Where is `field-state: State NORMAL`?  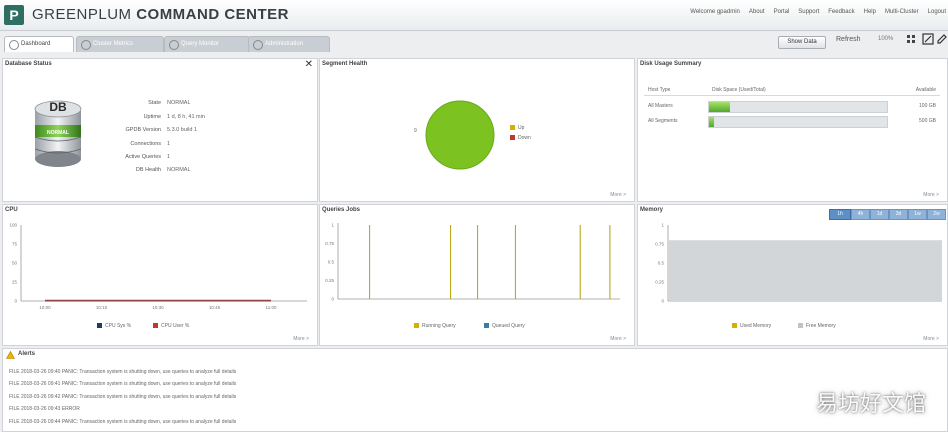 field-state: State NORMAL is located at coordinates (169, 103).